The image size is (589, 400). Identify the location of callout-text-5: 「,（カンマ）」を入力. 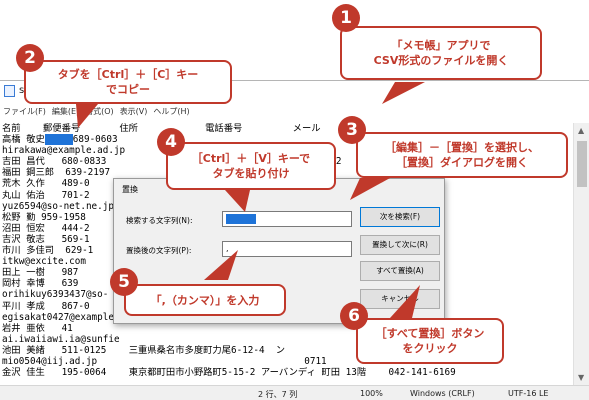
(205, 300).